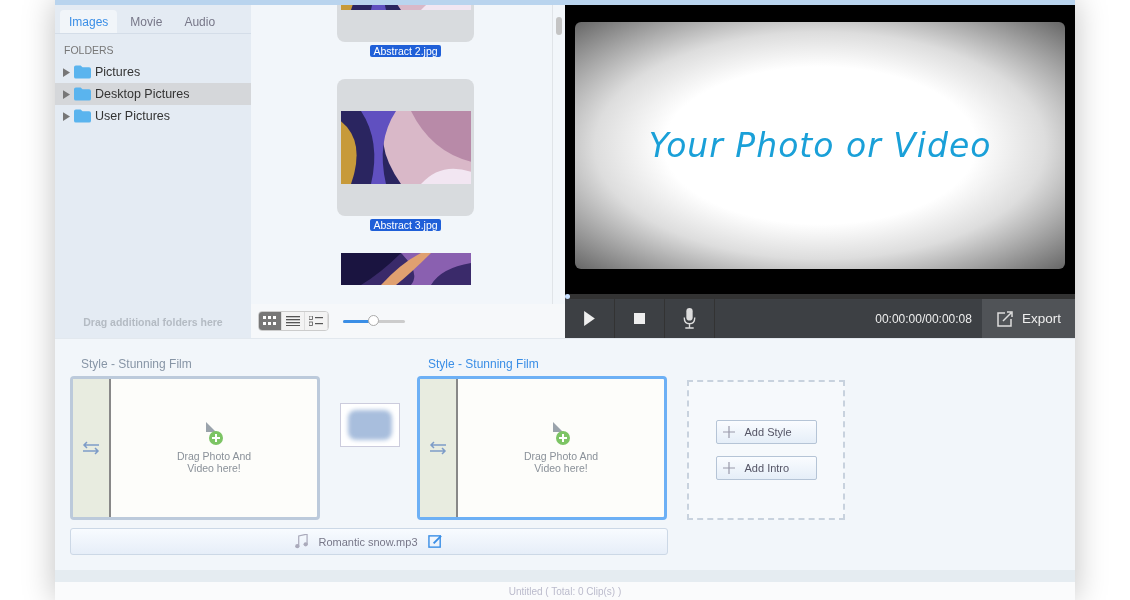 Image resolution: width=1130 pixels, height=600 pixels. I want to click on tab: Images, so click(89, 21).